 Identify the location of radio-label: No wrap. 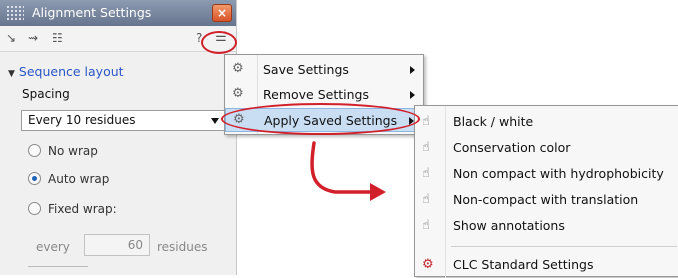
(73, 151).